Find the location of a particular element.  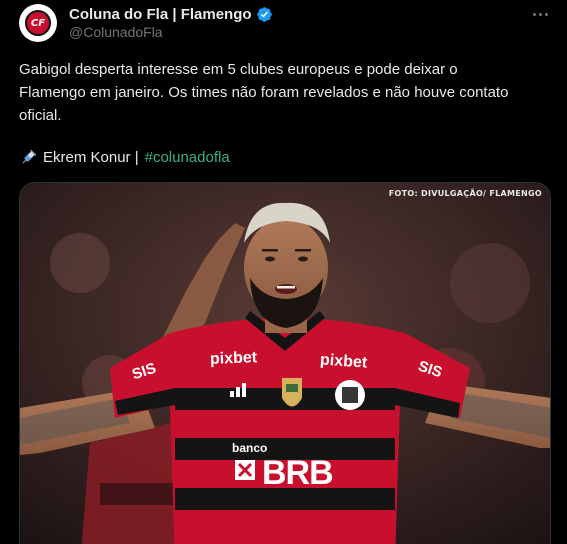

photo-caption: FOTO: DIVULGAÇÃO/ FLAMENGO is located at coordinates (465, 193).